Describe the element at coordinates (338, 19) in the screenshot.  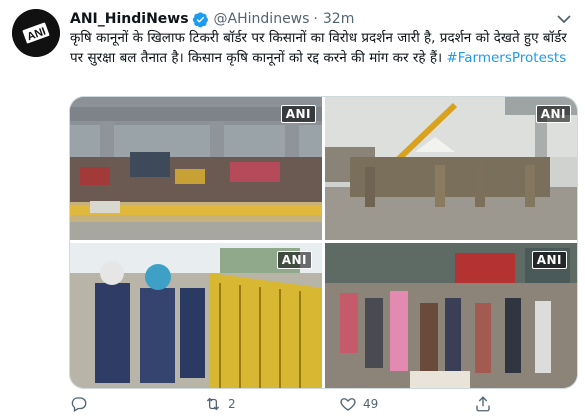
I see `tweet-timestamp: 32m` at that location.